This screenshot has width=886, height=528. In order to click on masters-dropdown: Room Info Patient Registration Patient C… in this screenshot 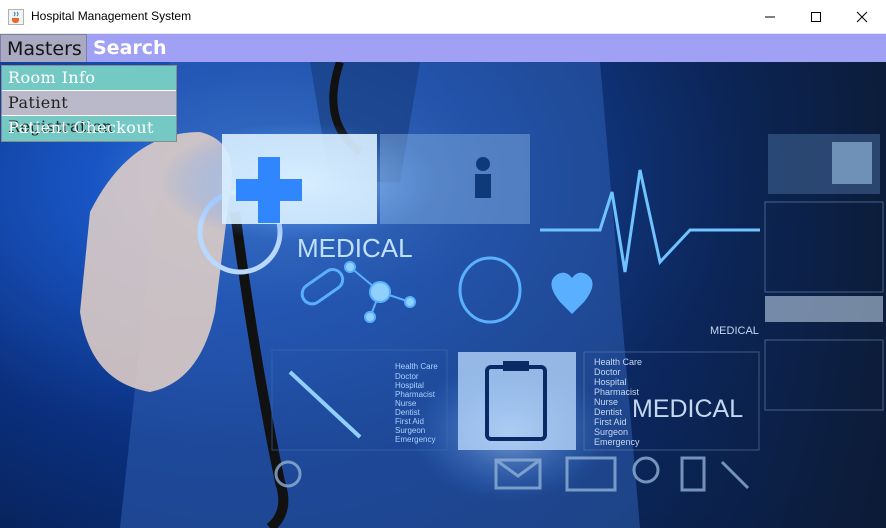, I will do `click(89, 103)`.